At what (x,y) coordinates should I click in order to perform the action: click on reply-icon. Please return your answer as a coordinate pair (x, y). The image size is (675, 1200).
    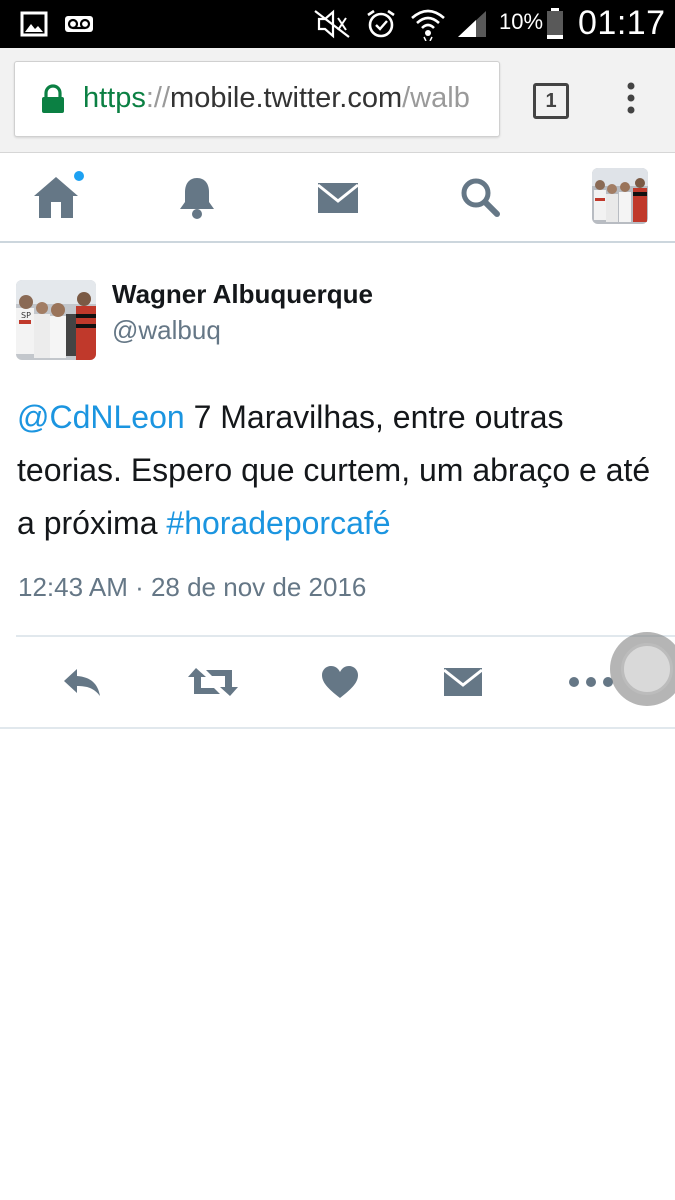
    Looking at the image, I should click on (82, 682).